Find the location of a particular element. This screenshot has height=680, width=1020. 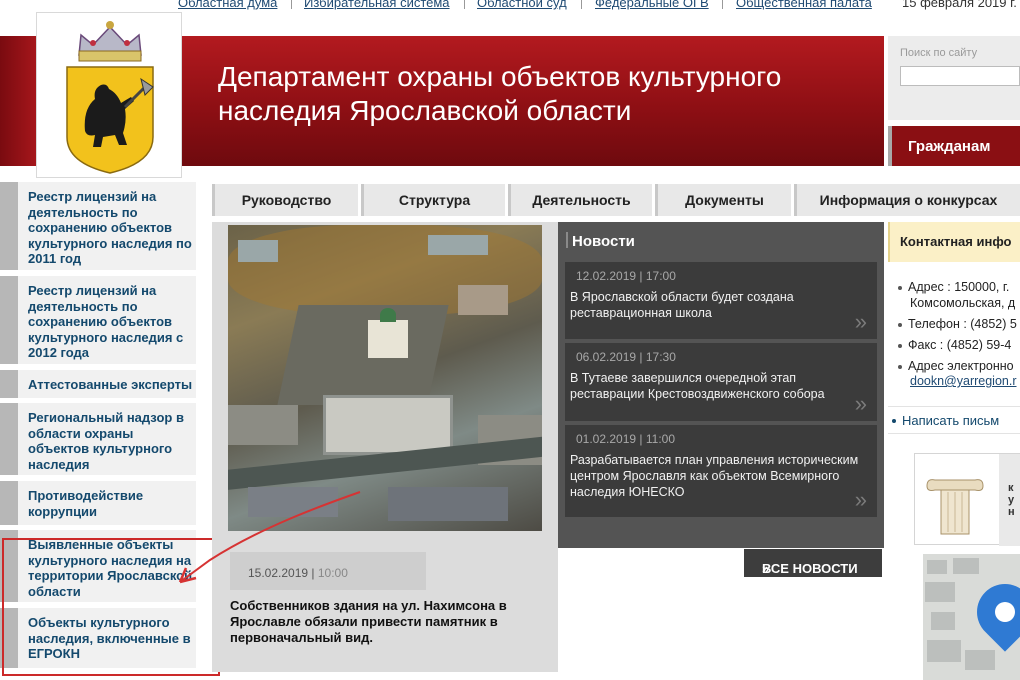

contact-header-label: Контактная инфо is located at coordinates (956, 241).